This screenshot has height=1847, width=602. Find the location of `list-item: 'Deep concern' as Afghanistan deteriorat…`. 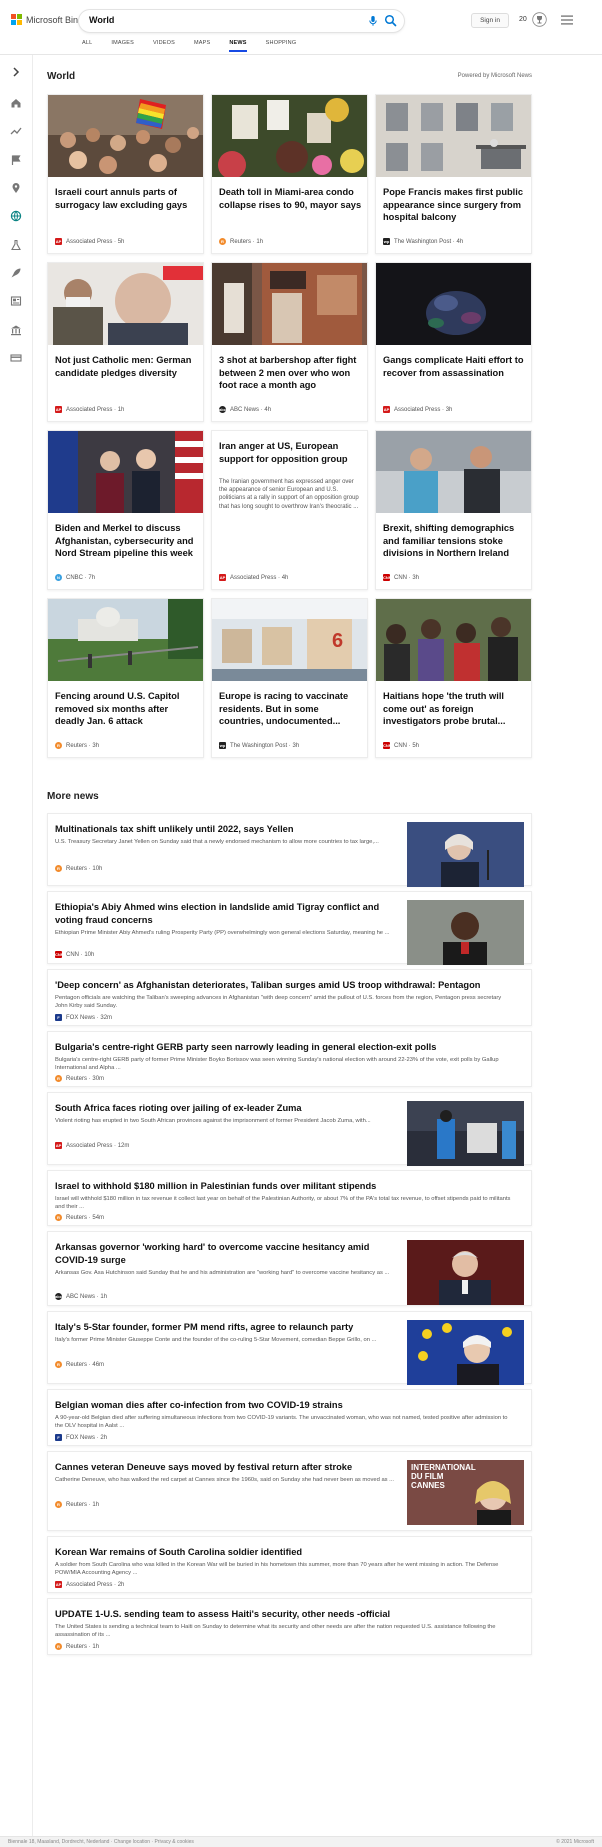

list-item: 'Deep concern' as Afghanistan deteriorat… is located at coordinates (289, 997).